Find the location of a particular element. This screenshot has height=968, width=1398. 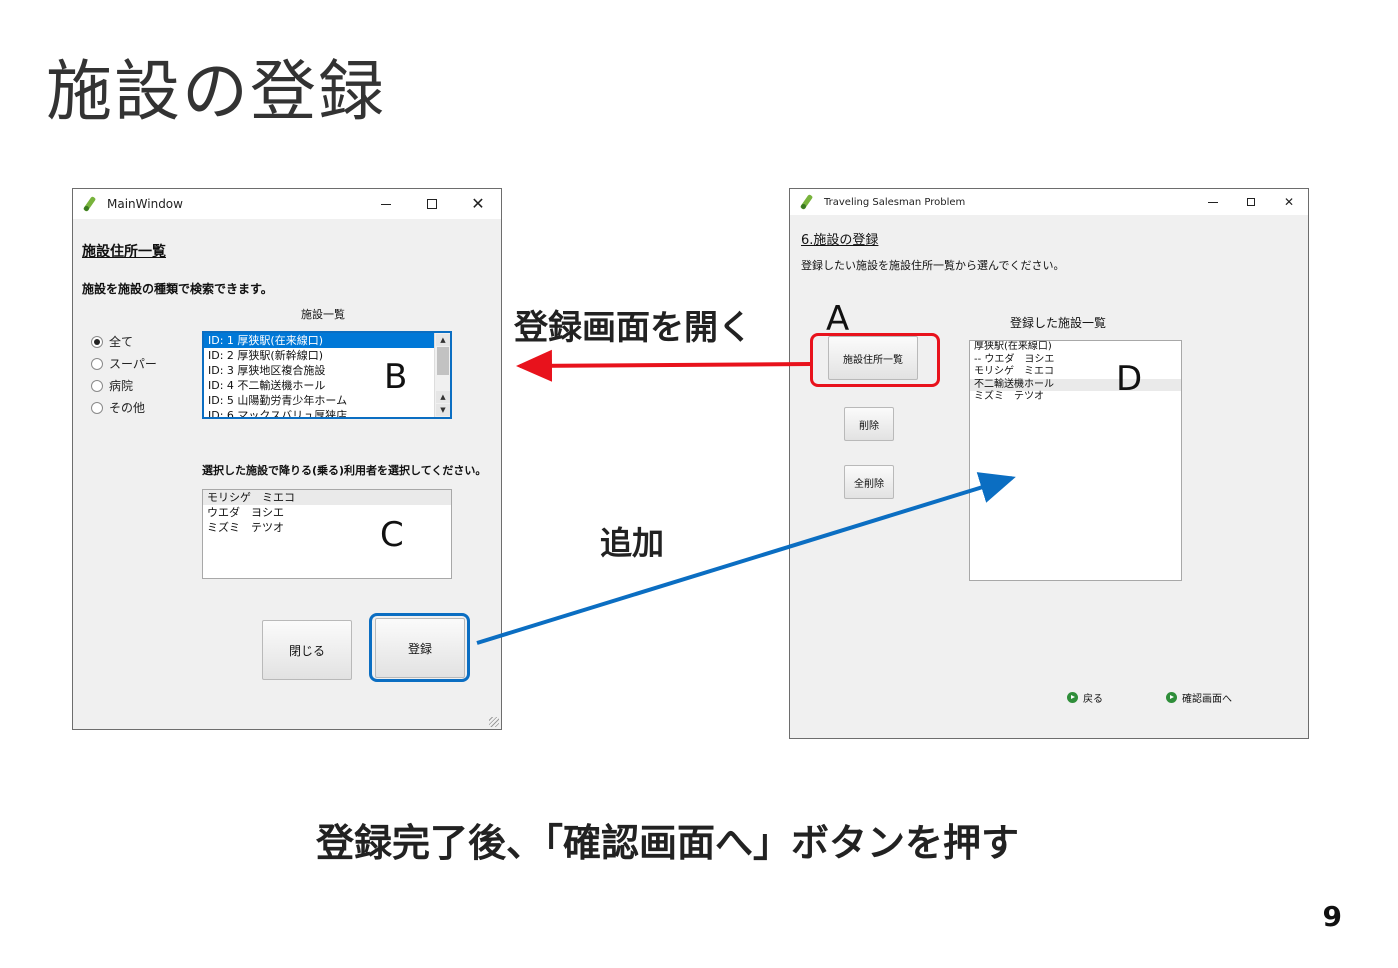

close-button: 閉じる is located at coordinates (307, 650).